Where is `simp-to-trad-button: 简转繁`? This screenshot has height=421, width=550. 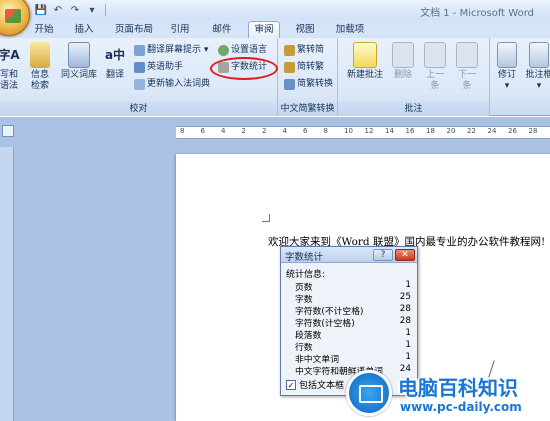 simp-to-trad-button: 简转繁 is located at coordinates (304, 67).